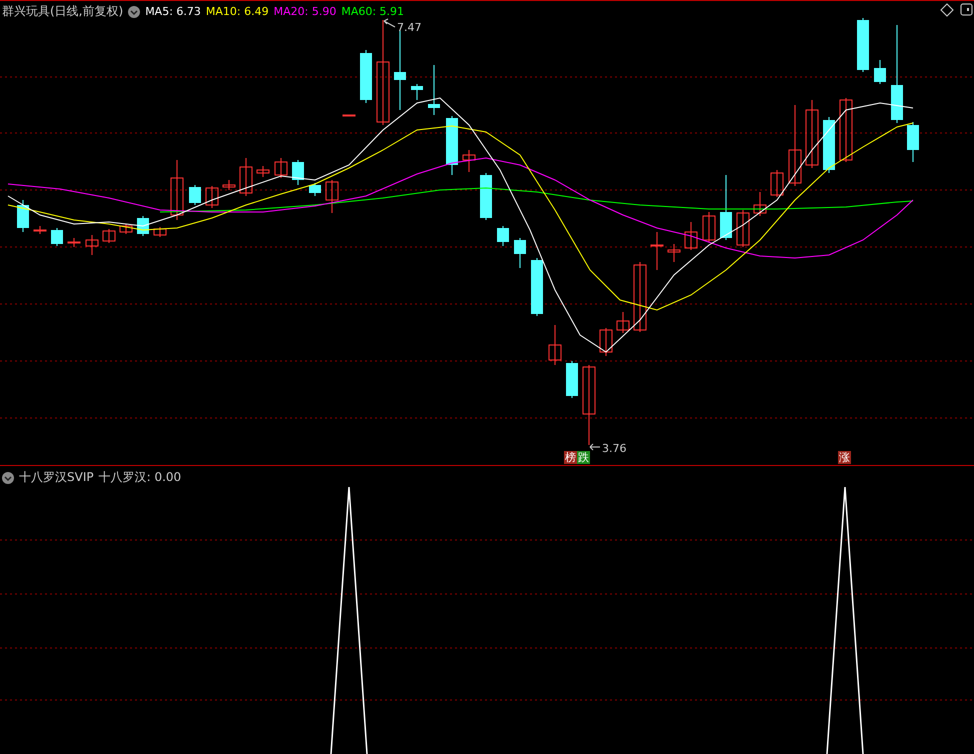 The image size is (974, 754). I want to click on moving-average-reading: MA60: 5.91, so click(372, 11).